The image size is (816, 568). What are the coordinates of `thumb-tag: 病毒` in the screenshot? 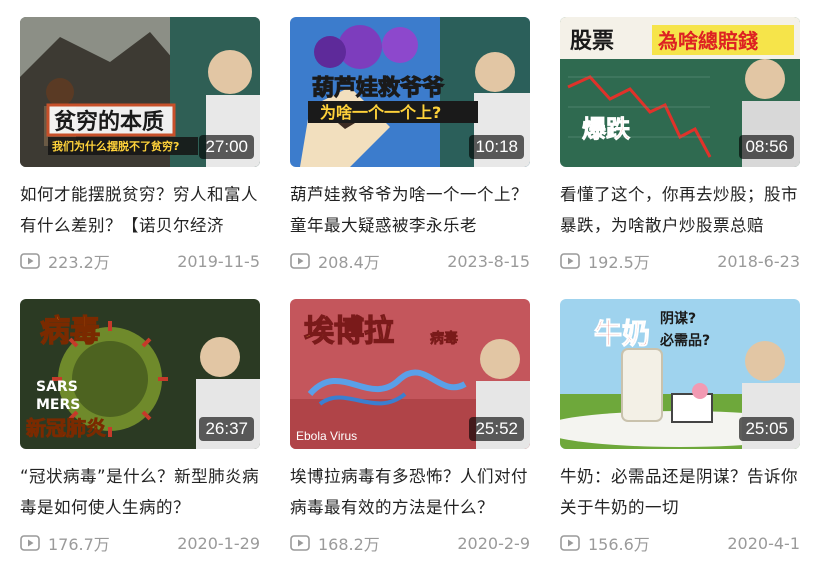 It's located at (444, 338).